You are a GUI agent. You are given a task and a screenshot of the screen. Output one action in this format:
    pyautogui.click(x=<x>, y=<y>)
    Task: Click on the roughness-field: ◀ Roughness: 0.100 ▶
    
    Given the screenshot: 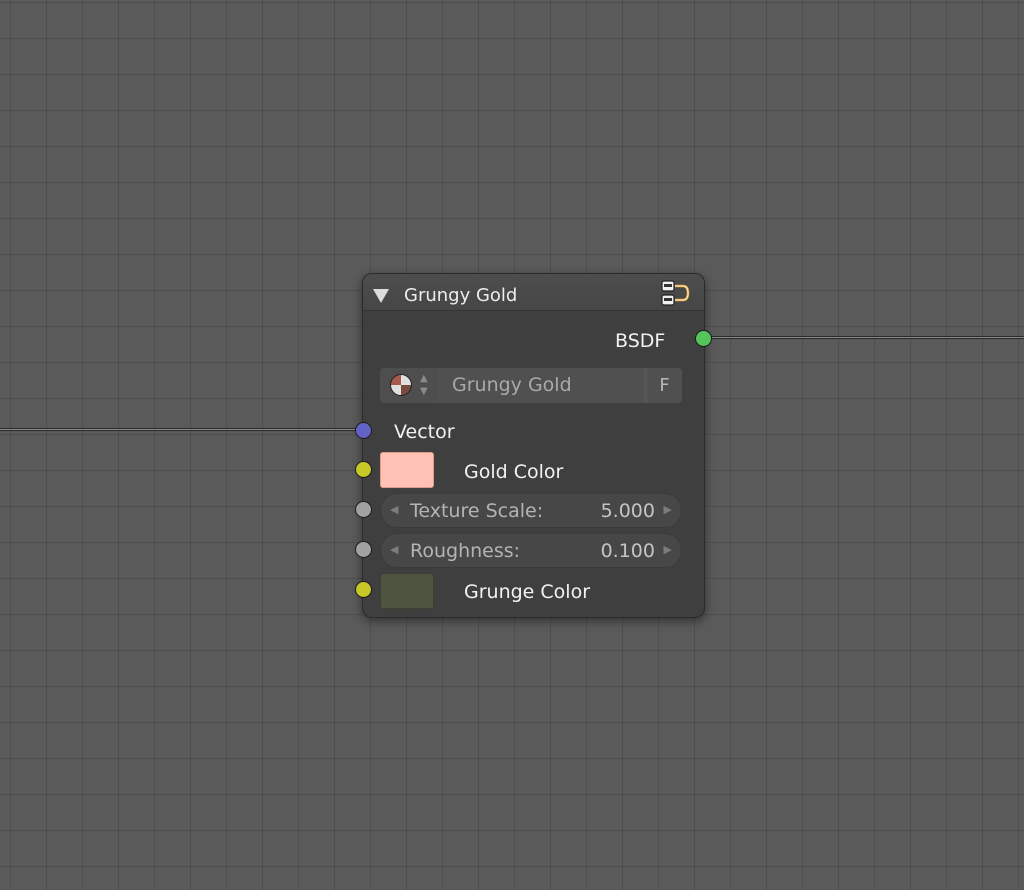 What is the action you would take?
    pyautogui.click(x=531, y=550)
    